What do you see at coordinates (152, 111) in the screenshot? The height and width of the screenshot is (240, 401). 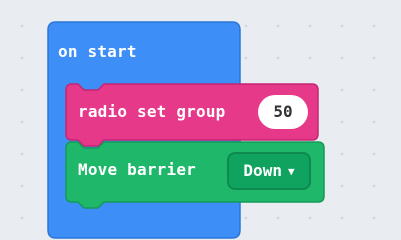 I see `radio-set-group-label: radio set group` at bounding box center [152, 111].